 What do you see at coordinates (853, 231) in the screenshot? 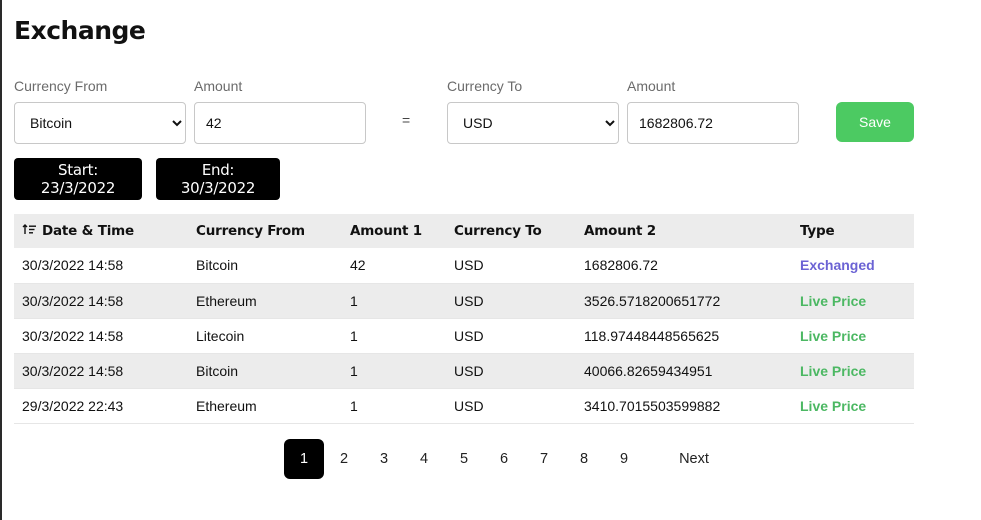
I see `column-header-type: Type` at bounding box center [853, 231].